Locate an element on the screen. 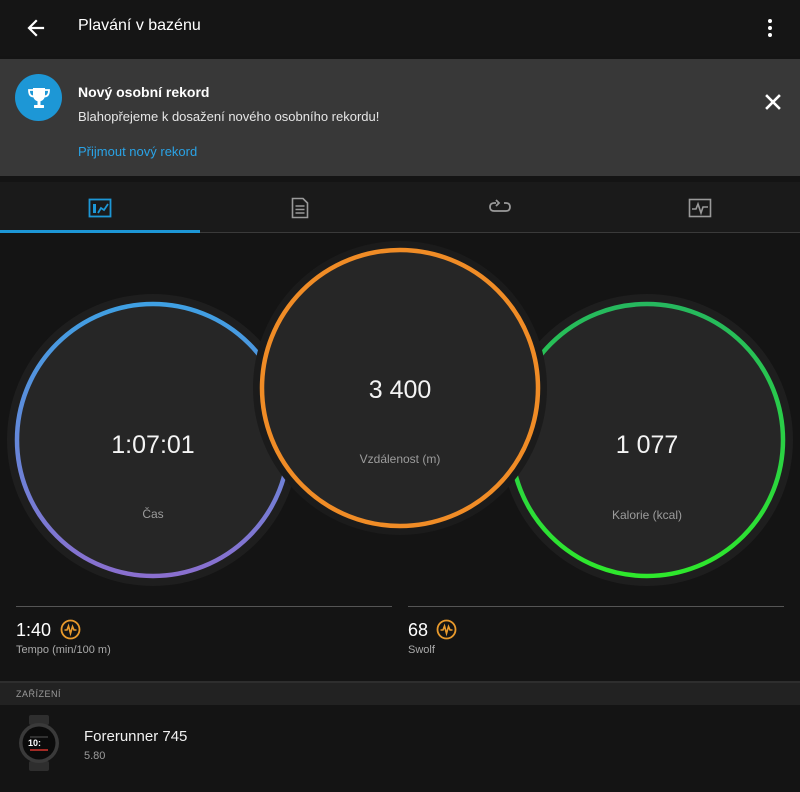  pace-wave-icon is located at coordinates (70, 629).